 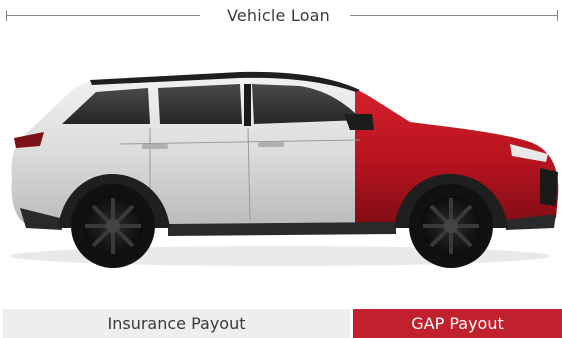 What do you see at coordinates (549, 187) in the screenshot?
I see `front-grille` at bounding box center [549, 187].